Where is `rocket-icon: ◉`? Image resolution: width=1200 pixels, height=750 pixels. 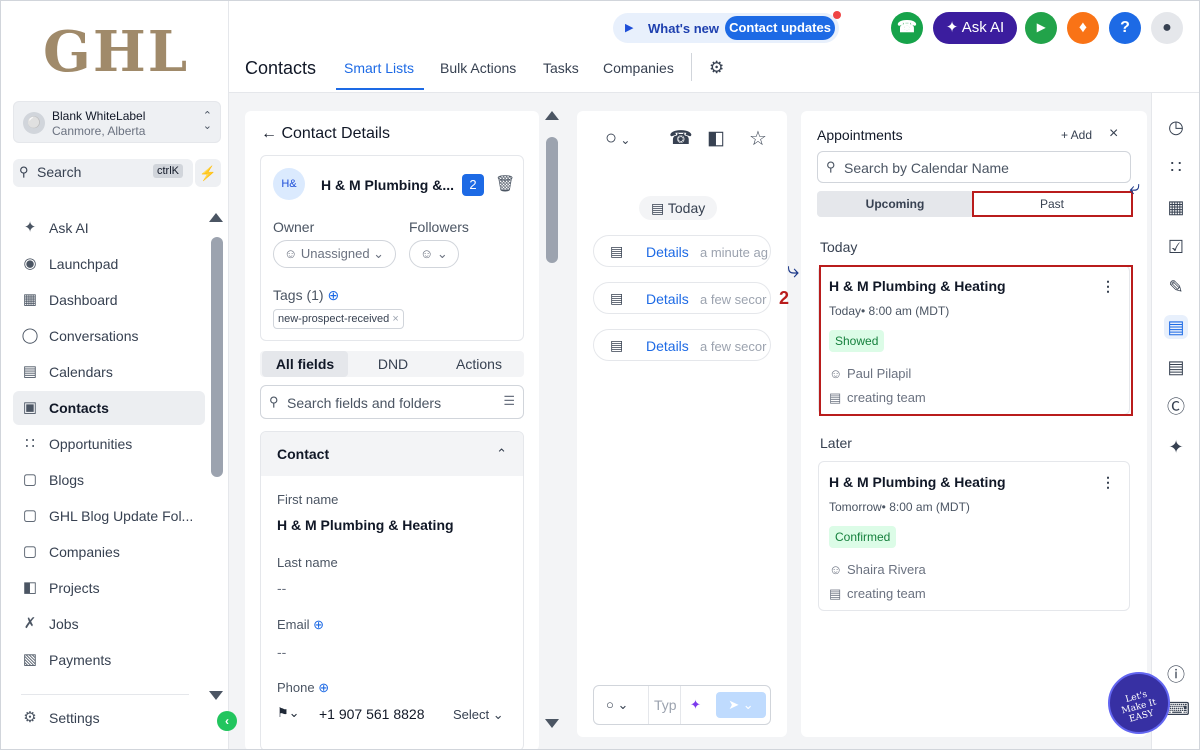 rocket-icon: ◉ is located at coordinates (30, 263).